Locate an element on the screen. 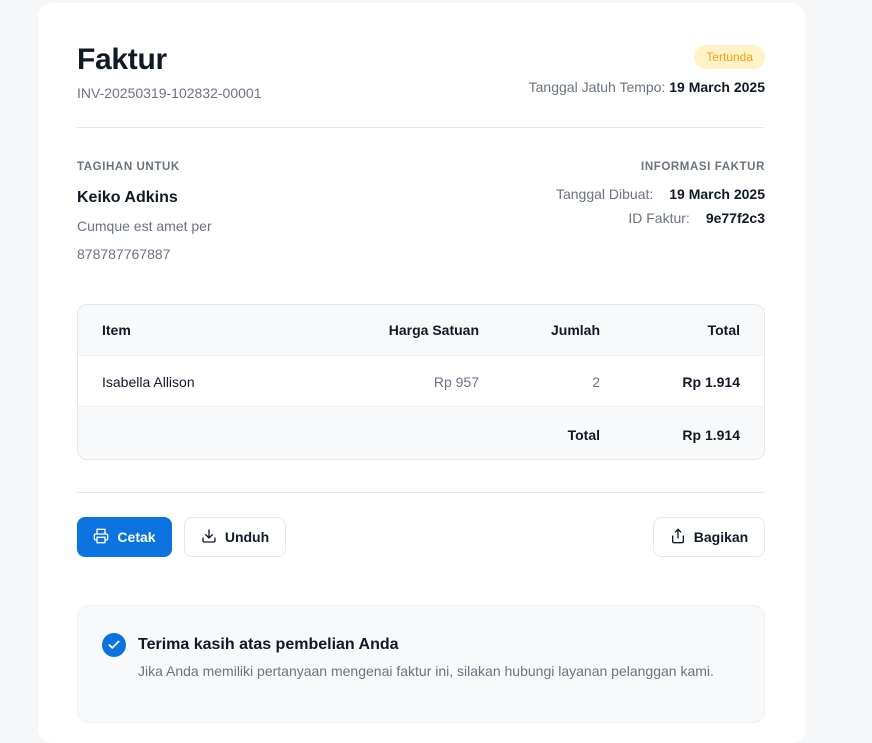 The image size is (872, 743). created-date-label: Tanggal Dibuat: is located at coordinates (604, 194).